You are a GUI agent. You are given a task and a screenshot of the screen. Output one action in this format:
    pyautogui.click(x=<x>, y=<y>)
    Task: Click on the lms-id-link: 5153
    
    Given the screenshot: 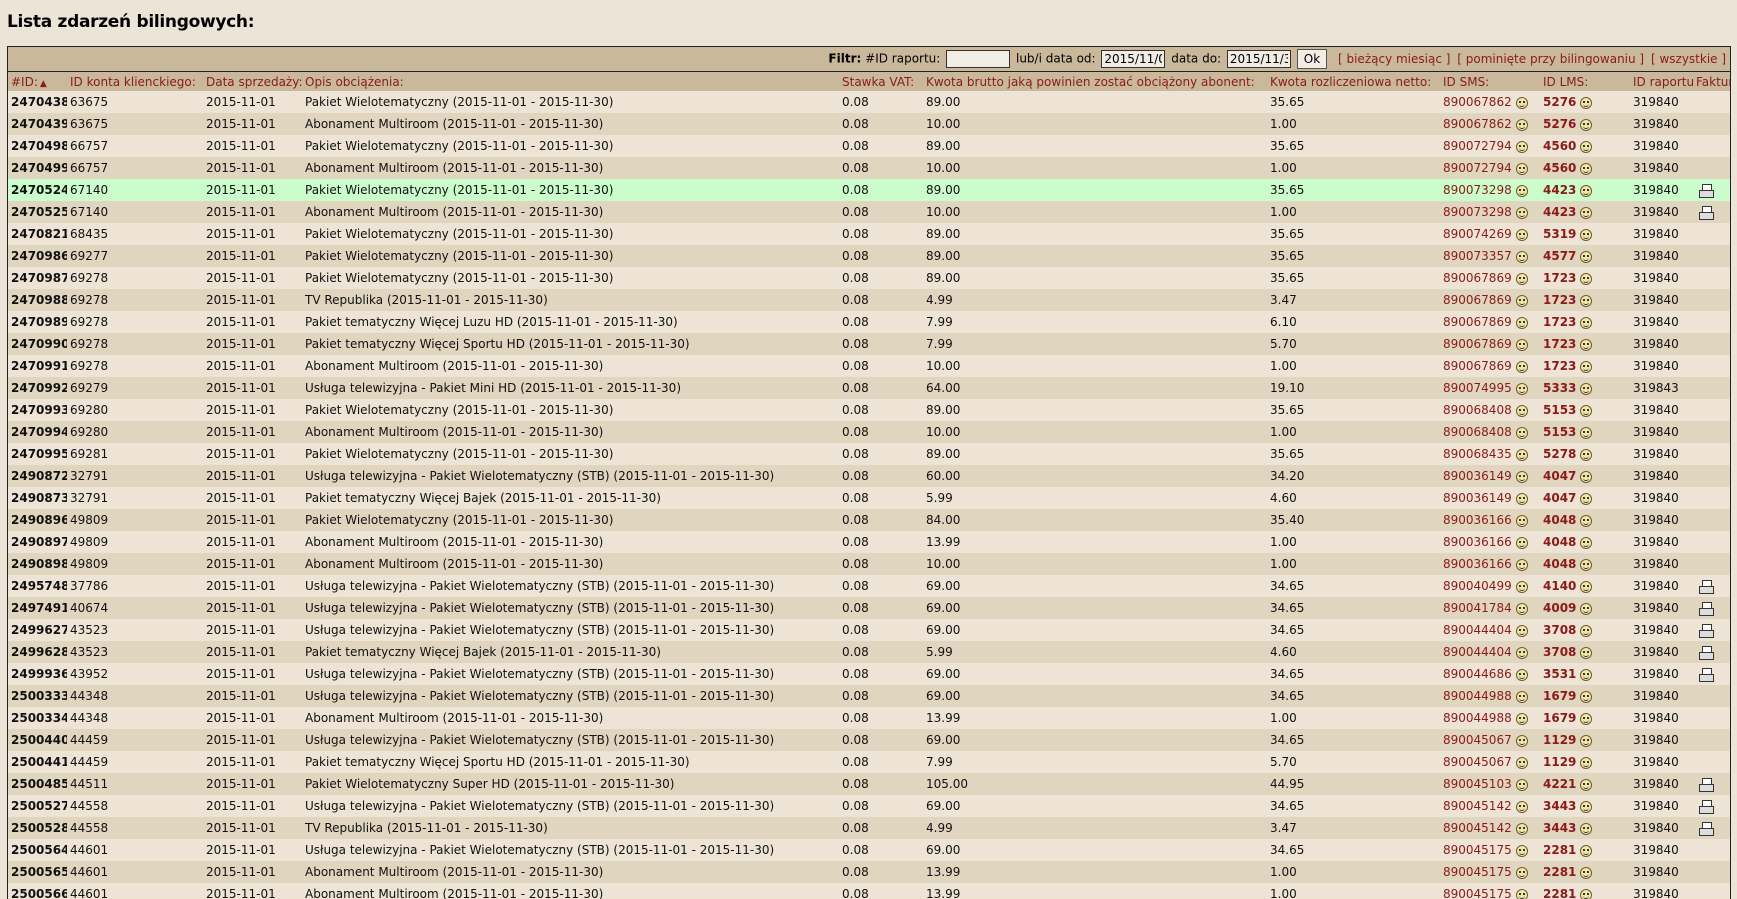 What is the action you would take?
    pyautogui.click(x=1559, y=432)
    